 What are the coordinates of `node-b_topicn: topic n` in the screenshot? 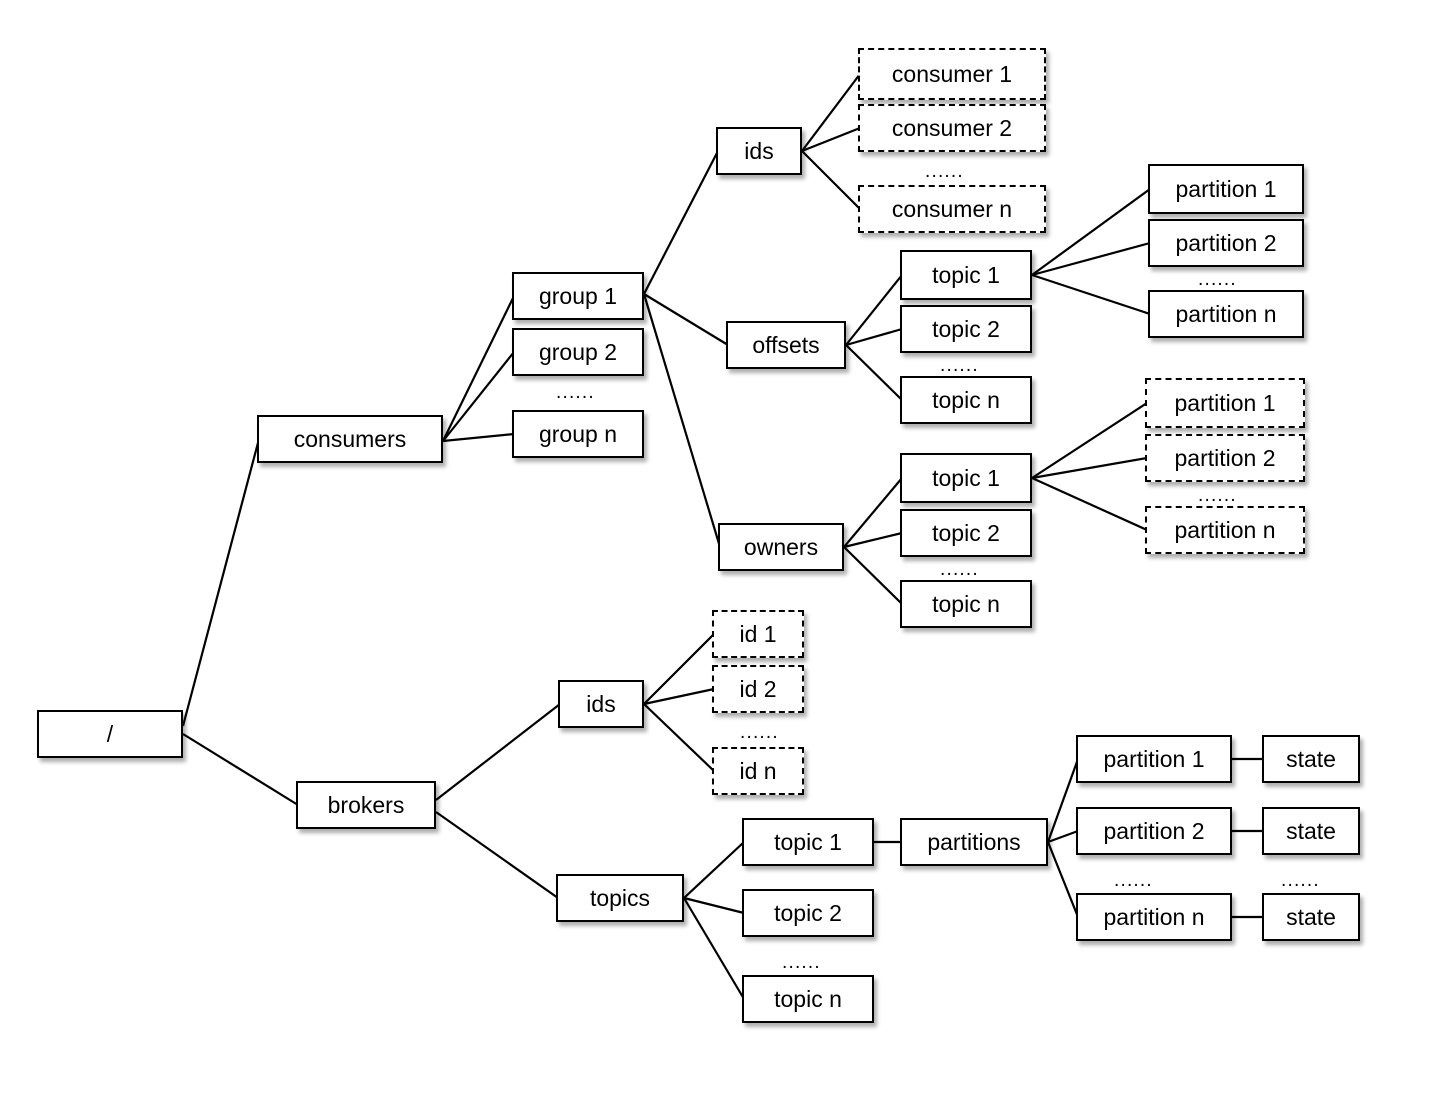 It's located at (808, 999).